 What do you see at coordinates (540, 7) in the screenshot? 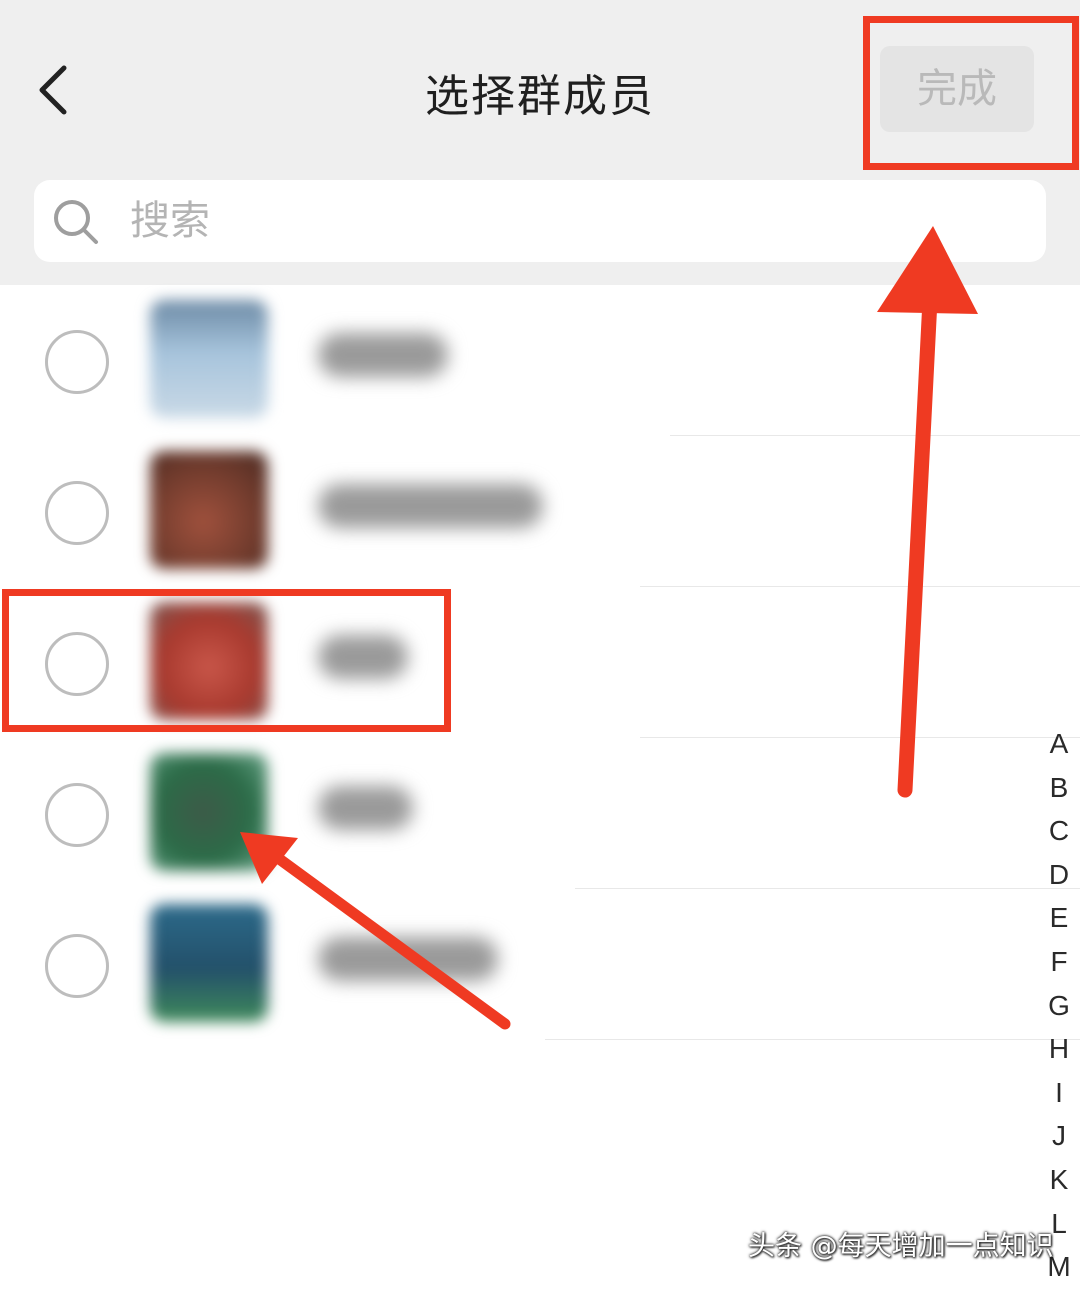
I see `status-bar` at bounding box center [540, 7].